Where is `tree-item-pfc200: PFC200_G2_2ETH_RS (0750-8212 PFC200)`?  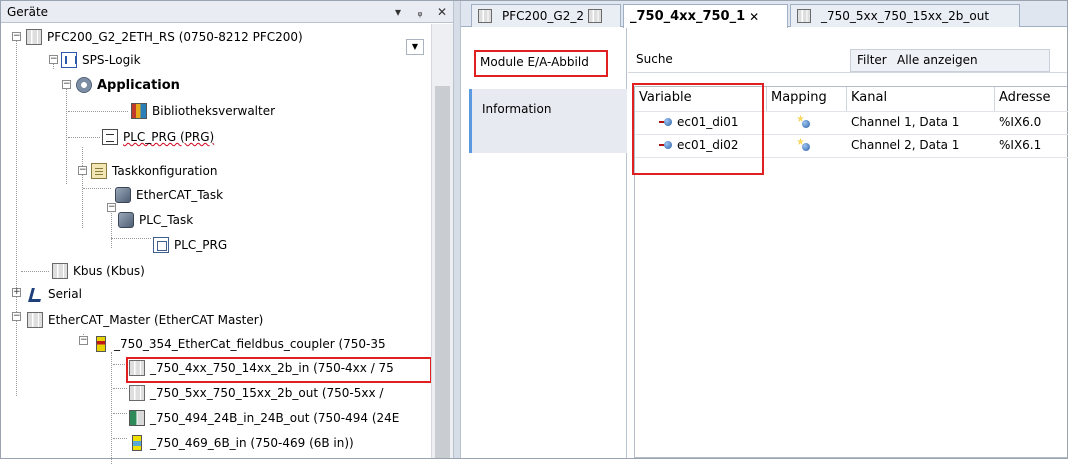 tree-item-pfc200: PFC200_G2_2ETH_RS (0750-8212 PFC200) is located at coordinates (164, 37).